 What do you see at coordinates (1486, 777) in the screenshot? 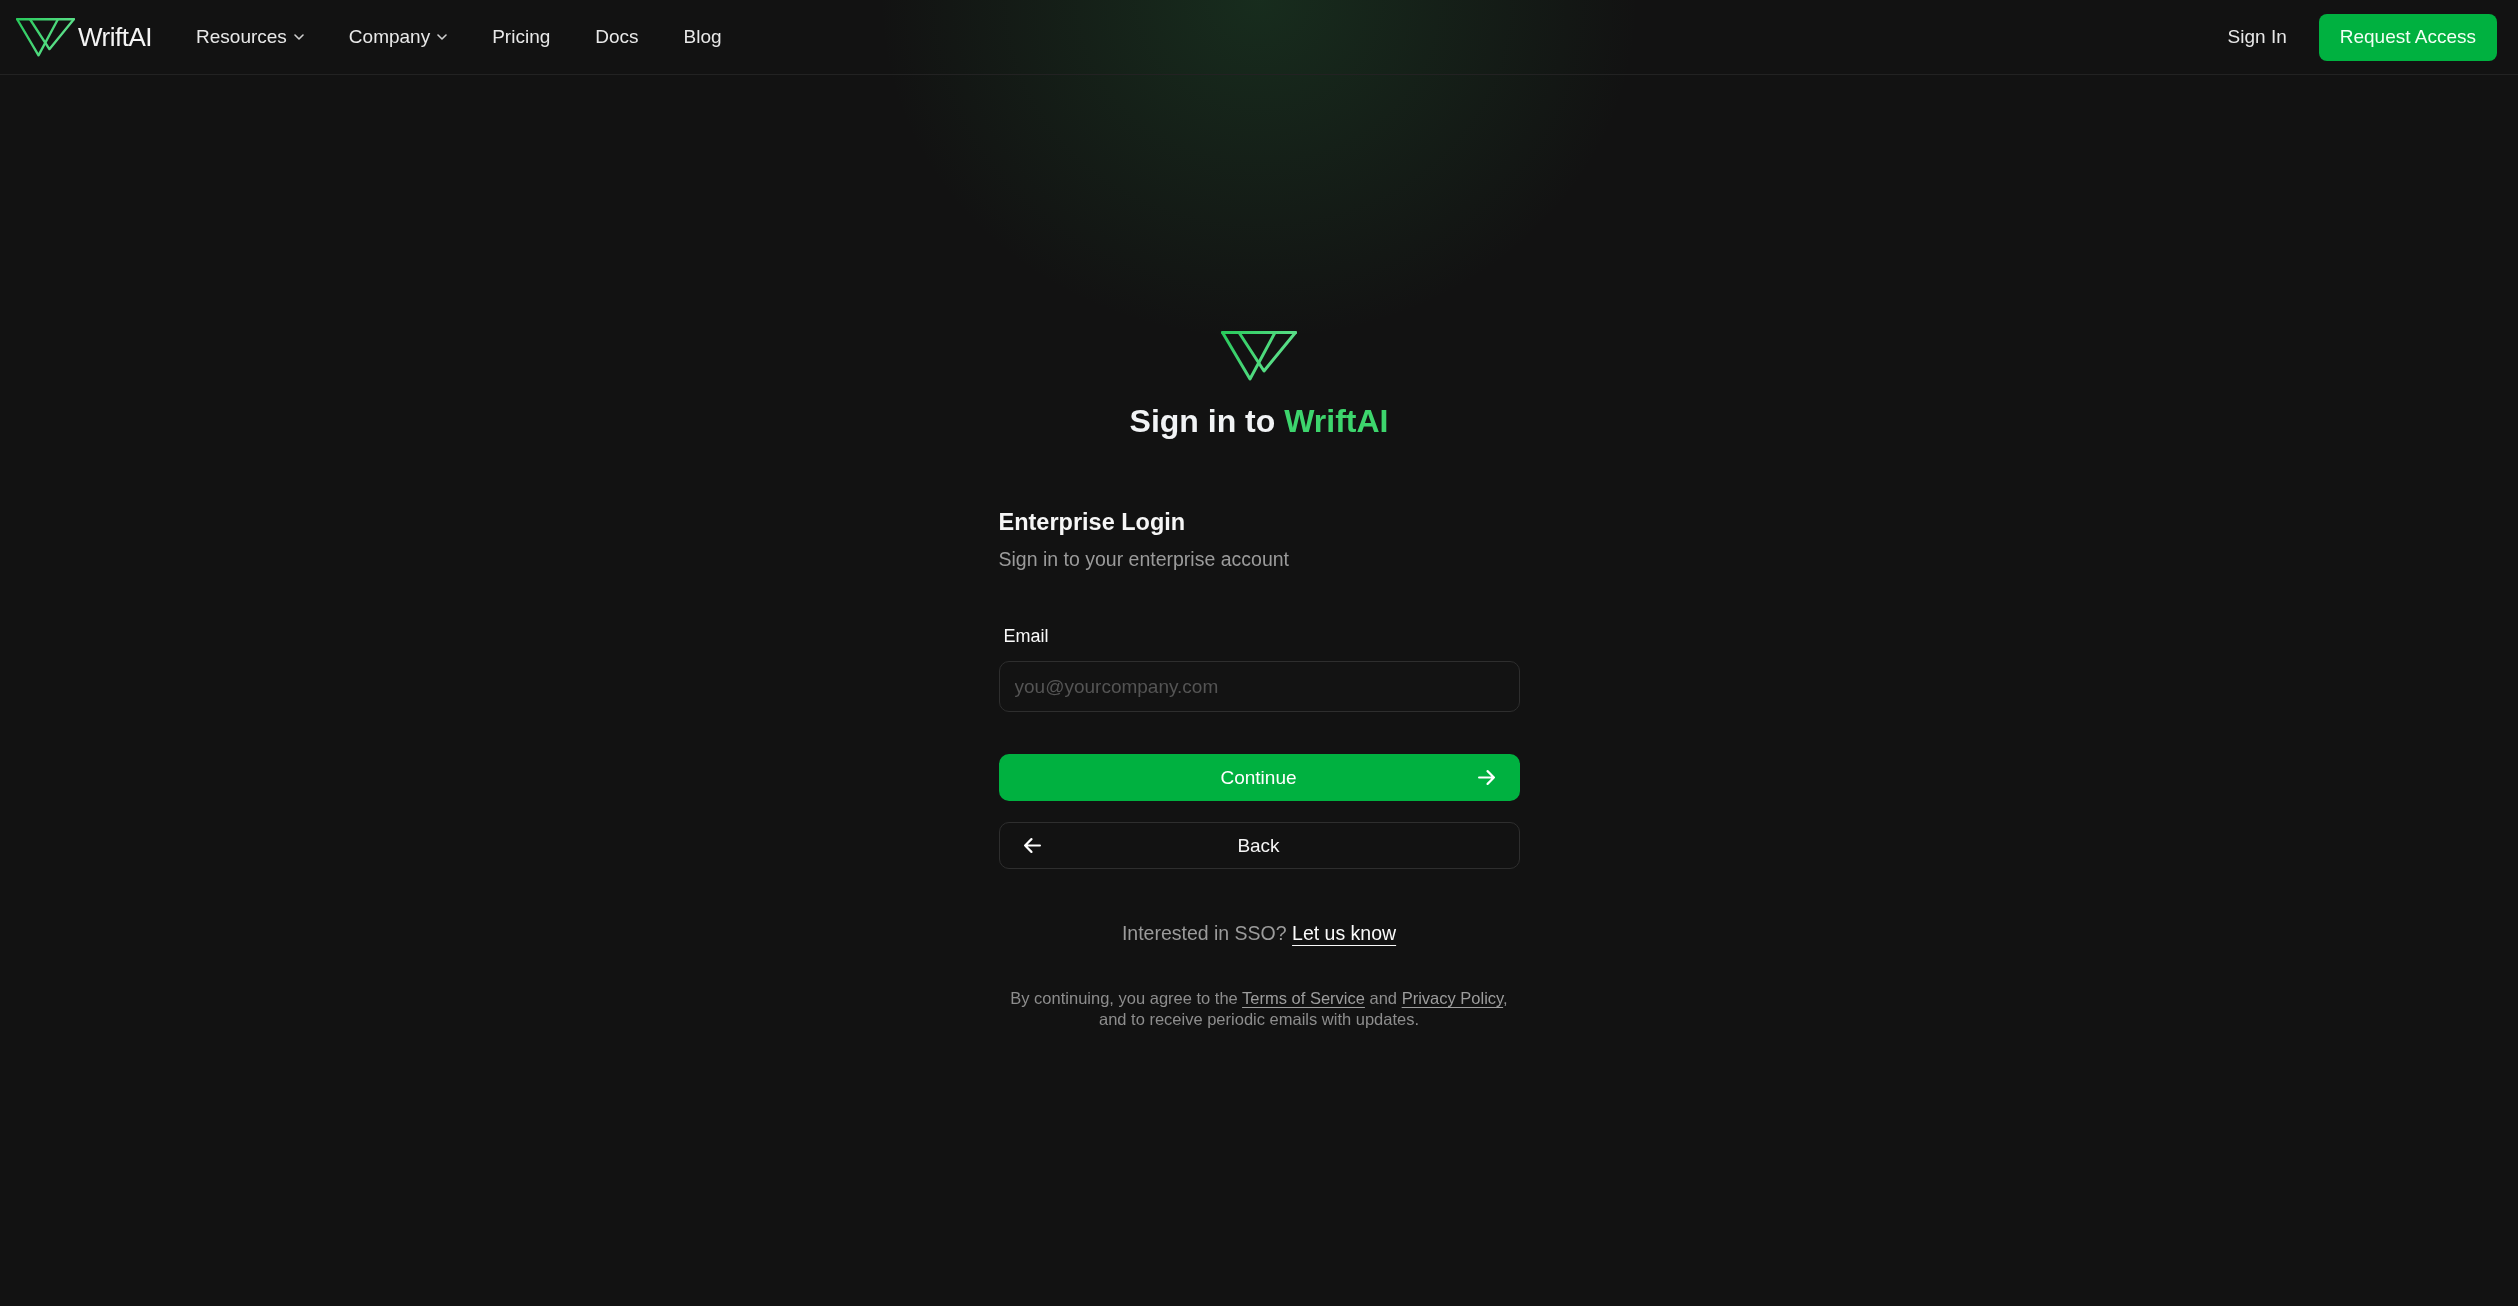
I see `arrow-right-icon` at bounding box center [1486, 777].